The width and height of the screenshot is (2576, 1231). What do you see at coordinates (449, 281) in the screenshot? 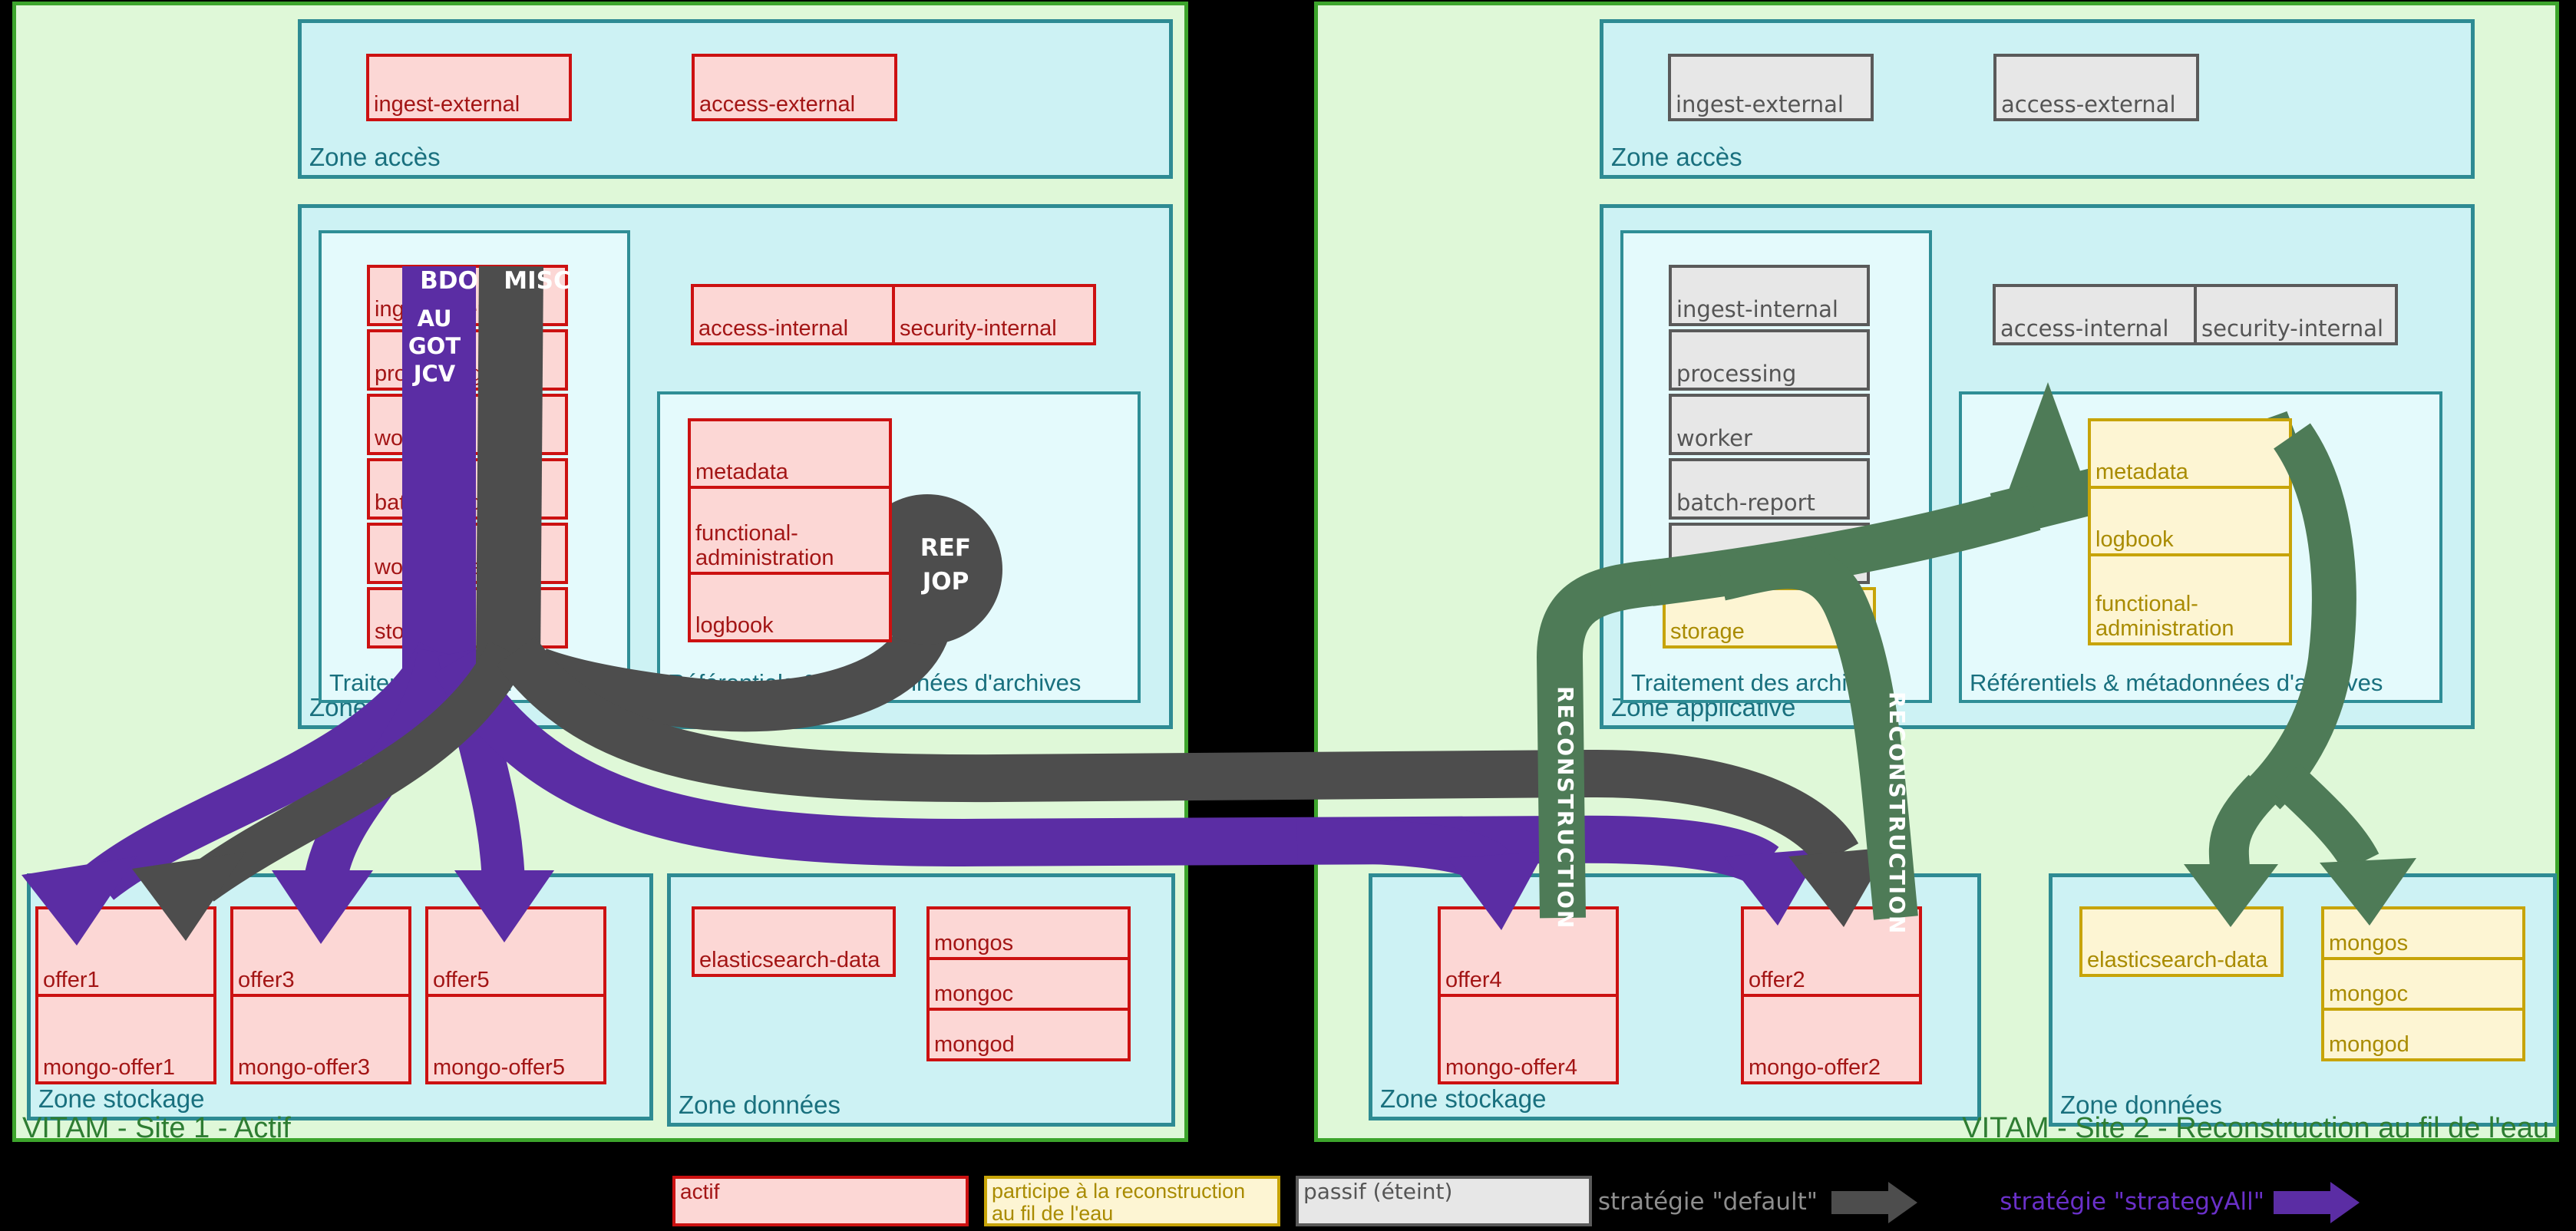
I see `bdo-flow-label: BDO` at bounding box center [449, 281].